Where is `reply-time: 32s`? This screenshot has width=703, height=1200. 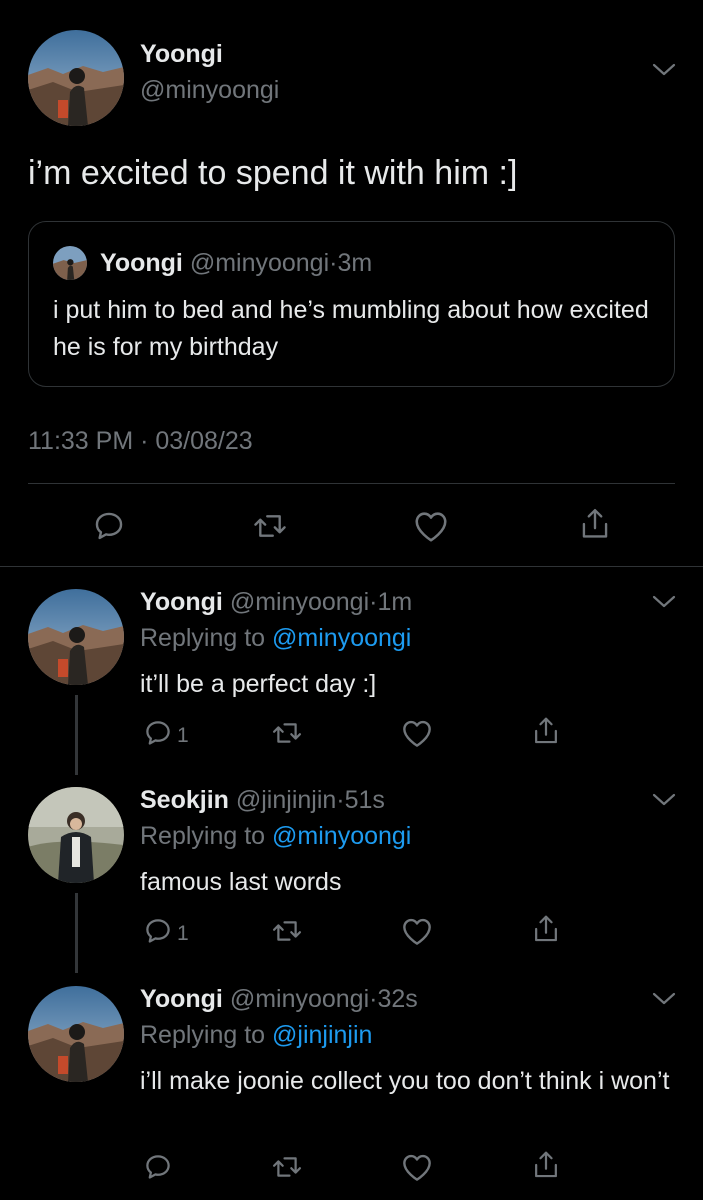 reply-time: 32s is located at coordinates (397, 999).